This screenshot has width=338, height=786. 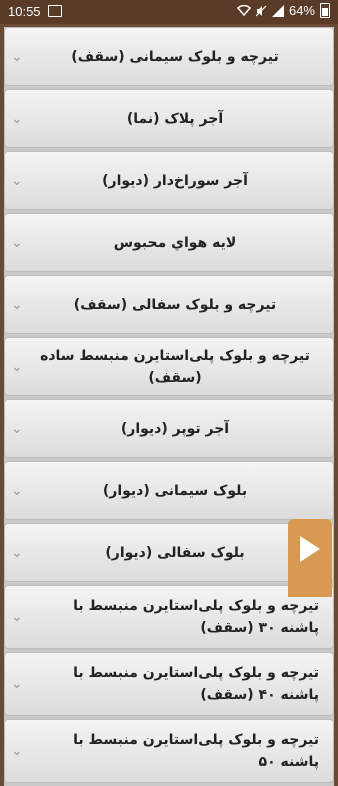 I want to click on list-item-label: تیرچه و بلوک سفالی (سقف), so click(x=175, y=304).